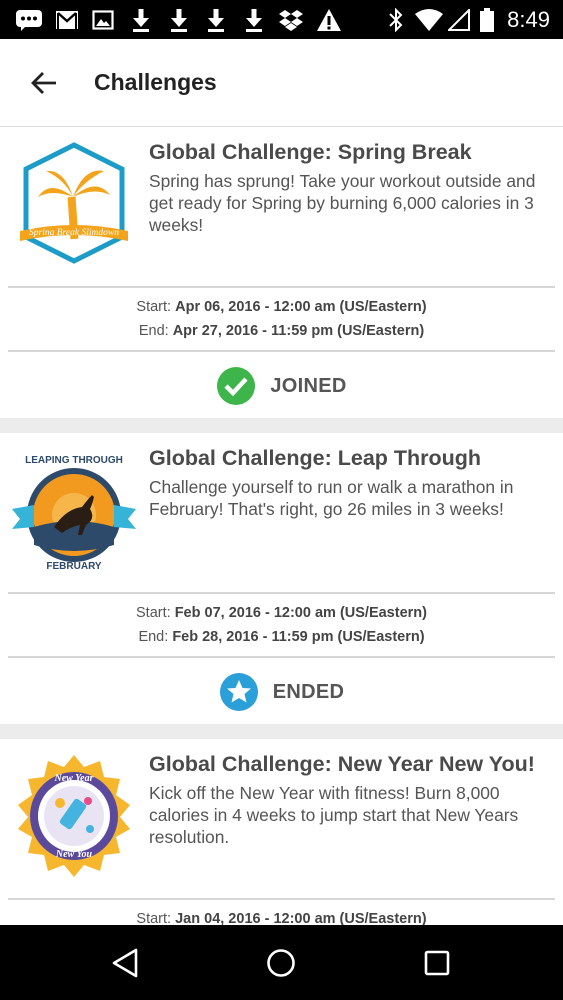 The height and width of the screenshot is (1000, 563). What do you see at coordinates (281, 83) in the screenshot?
I see `app-bar: Challenges` at bounding box center [281, 83].